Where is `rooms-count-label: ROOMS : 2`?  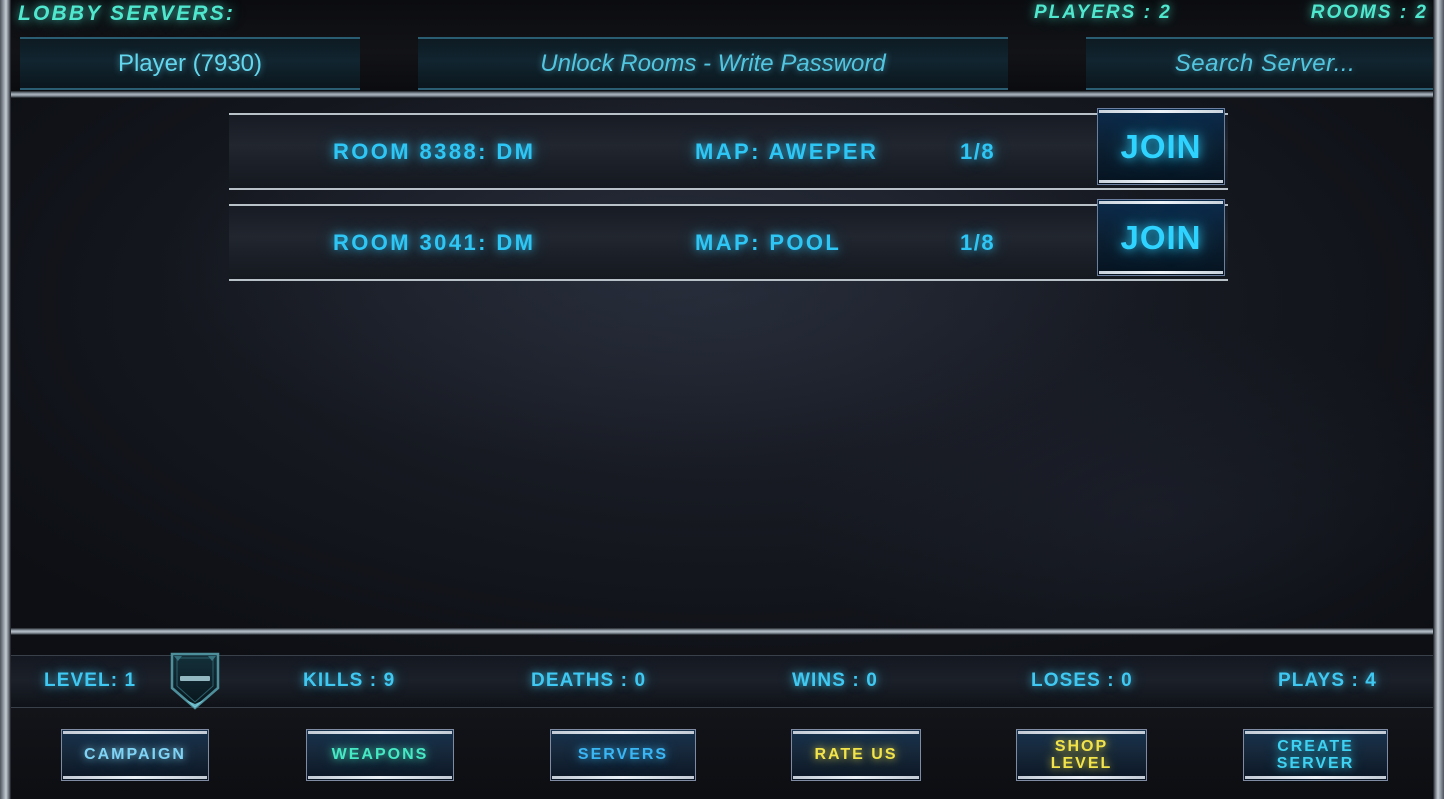 rooms-count-label: ROOMS : 2 is located at coordinates (1369, 12).